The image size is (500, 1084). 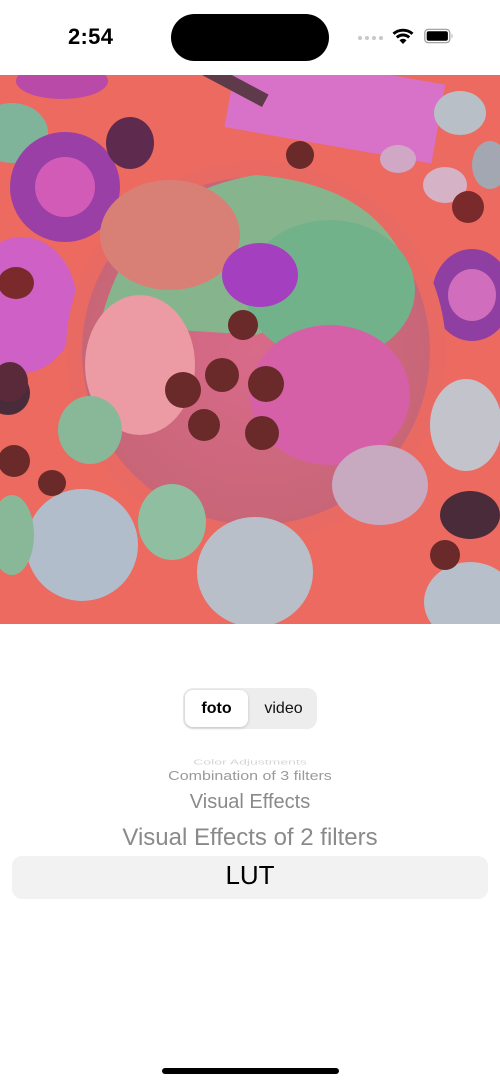 What do you see at coordinates (250, 762) in the screenshot?
I see `picker-item: Color Adjustments` at bounding box center [250, 762].